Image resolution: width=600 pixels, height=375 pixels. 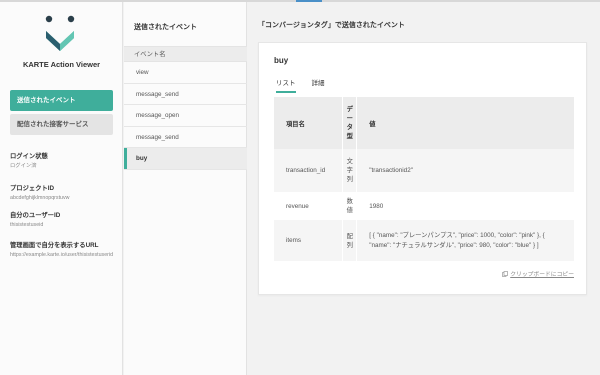 What do you see at coordinates (54, 245) in the screenshot?
I see `admin-url-label: 管理画面で自分を表示するURL` at bounding box center [54, 245].